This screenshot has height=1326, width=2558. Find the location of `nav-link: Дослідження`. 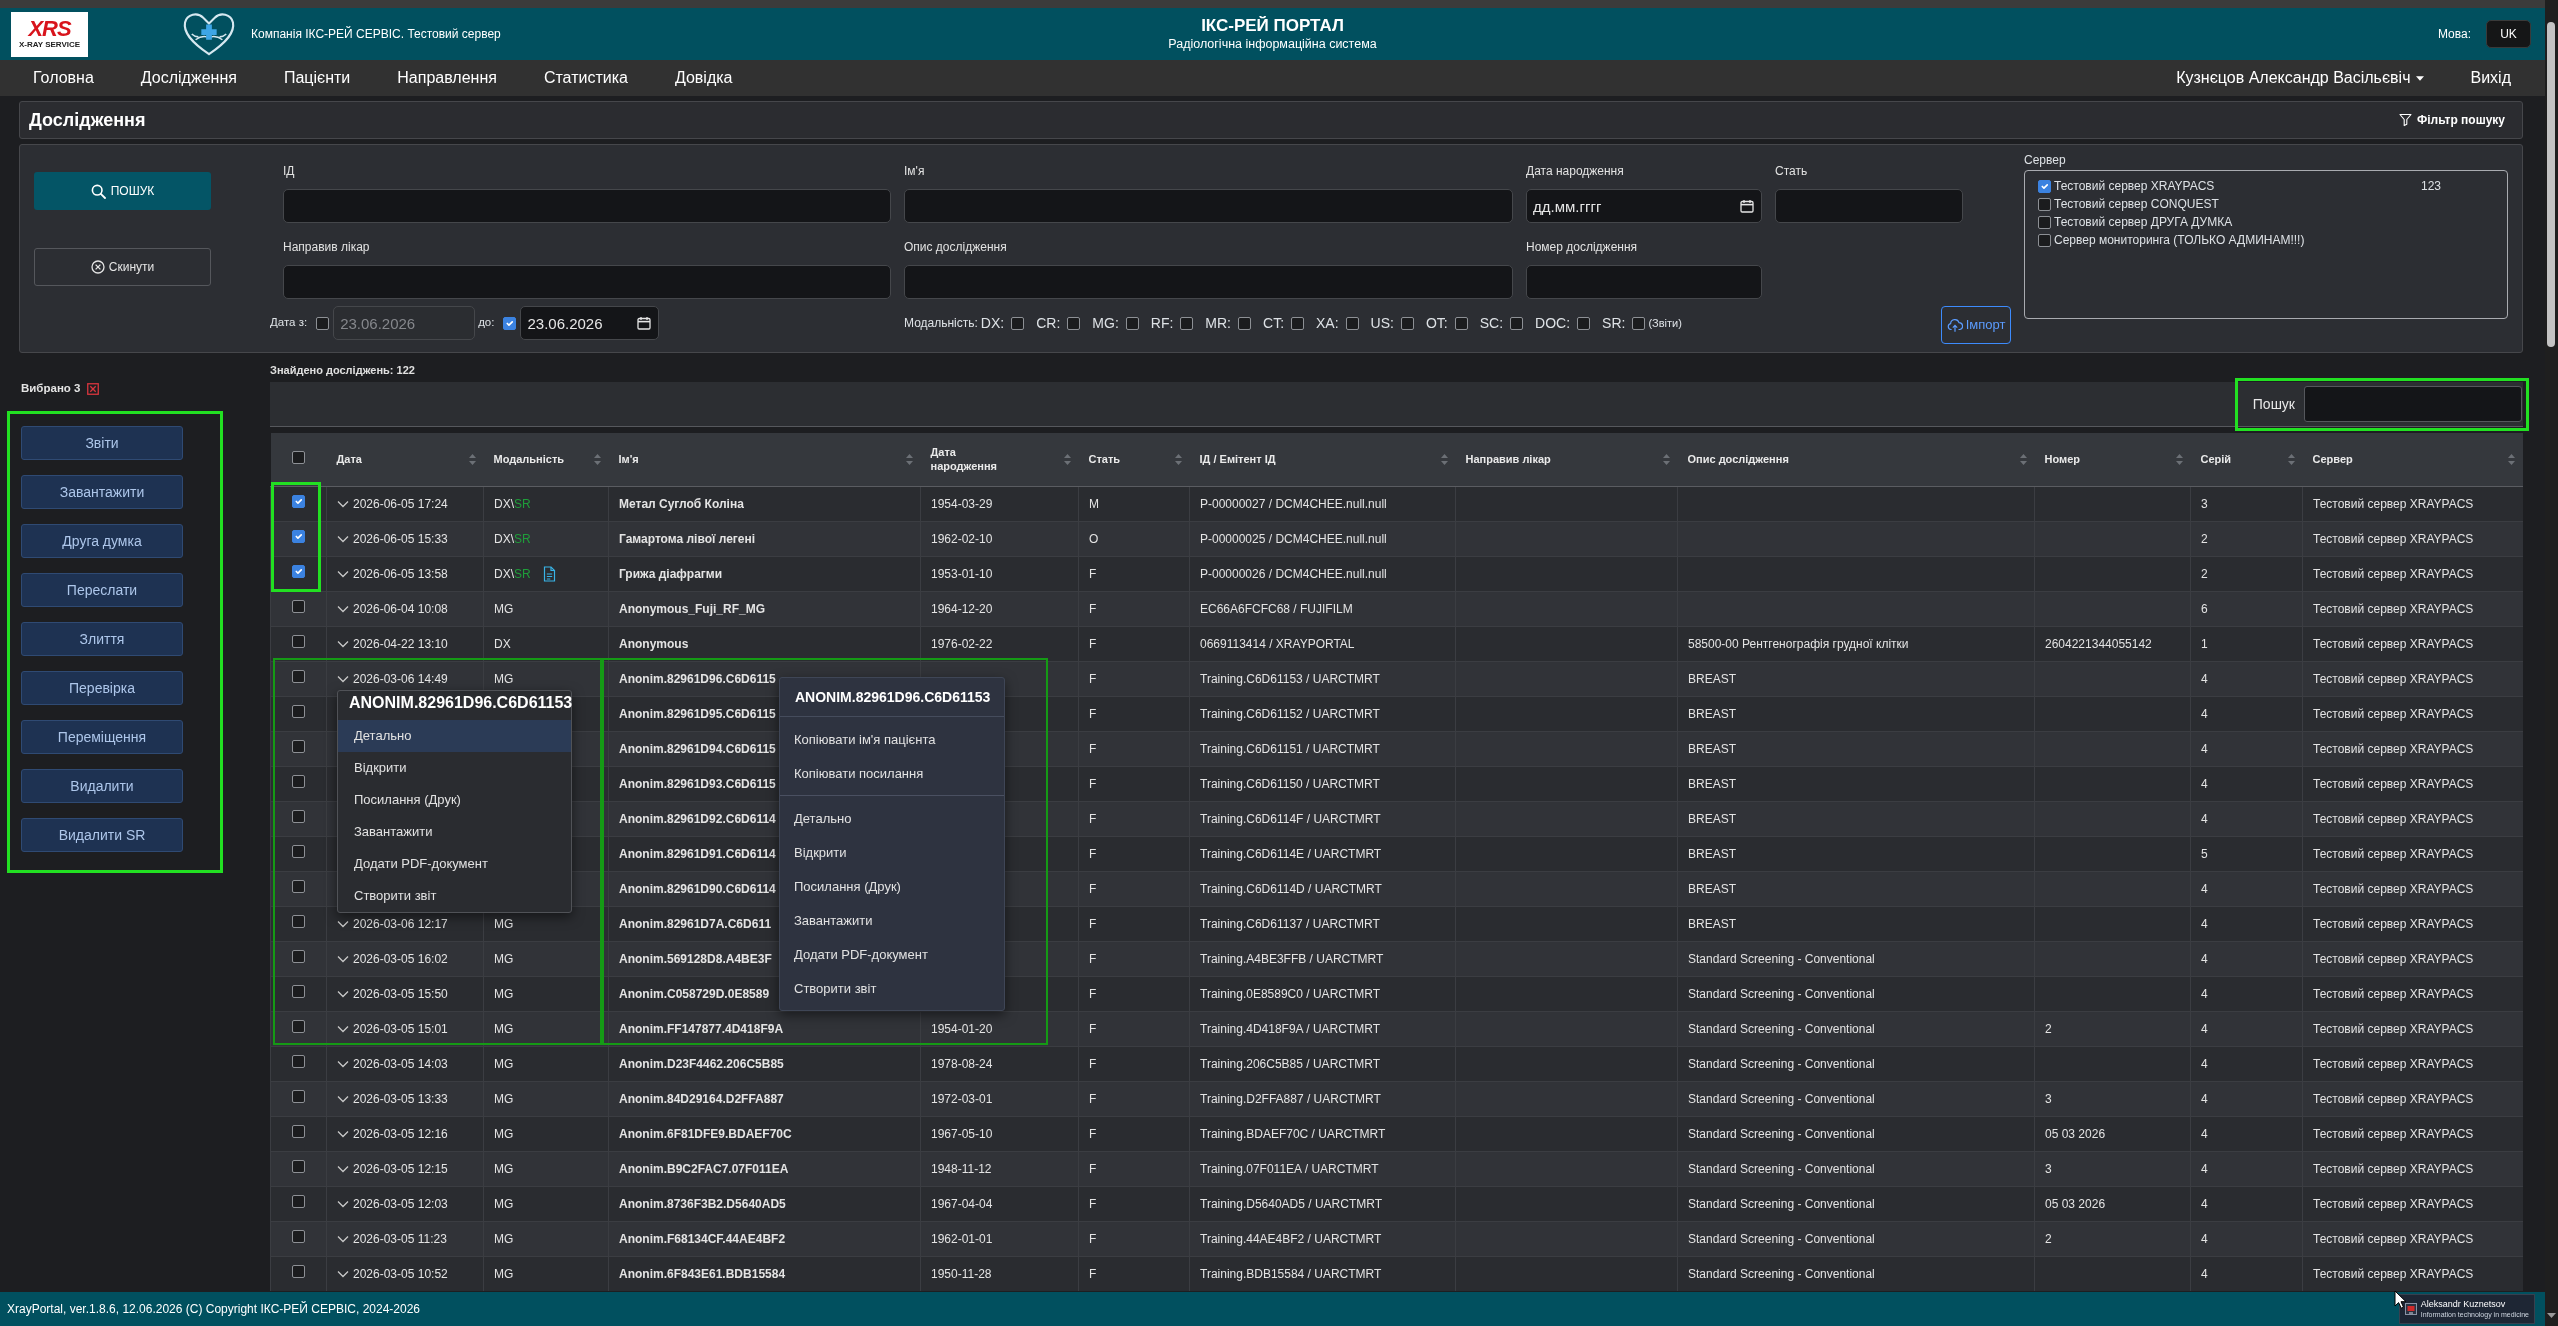

nav-link: Дослідження is located at coordinates (188, 78).